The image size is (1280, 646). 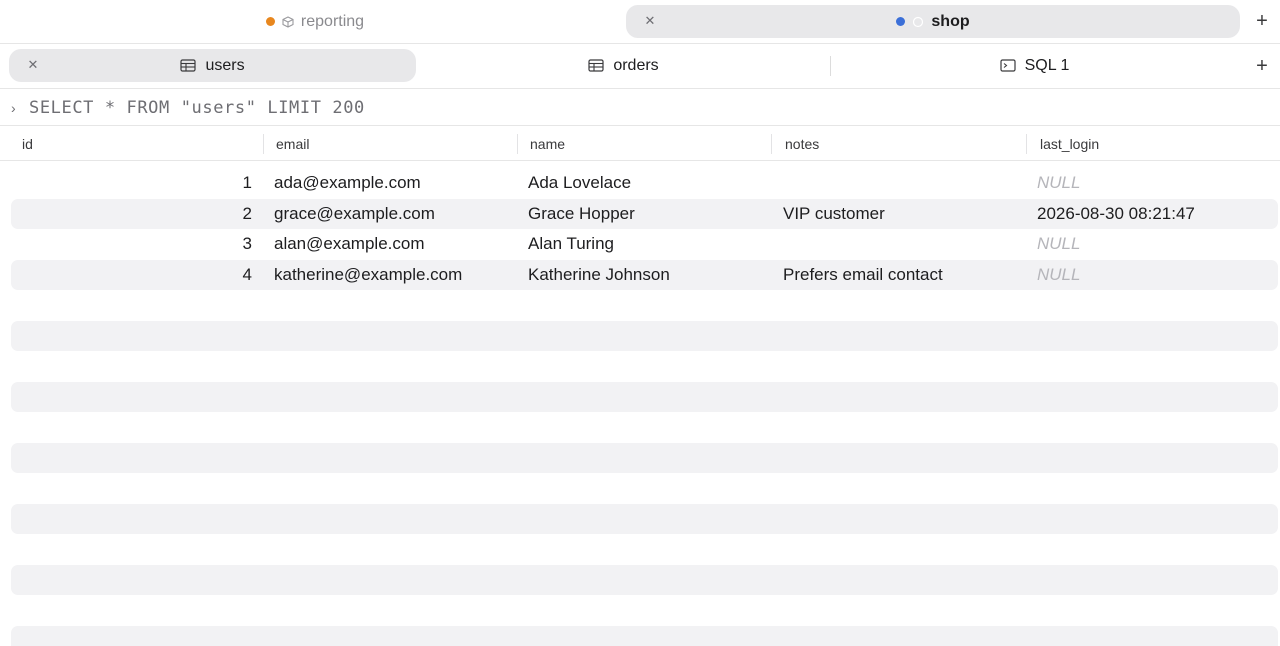 What do you see at coordinates (547, 144) in the screenshot?
I see `column-header-name: name` at bounding box center [547, 144].